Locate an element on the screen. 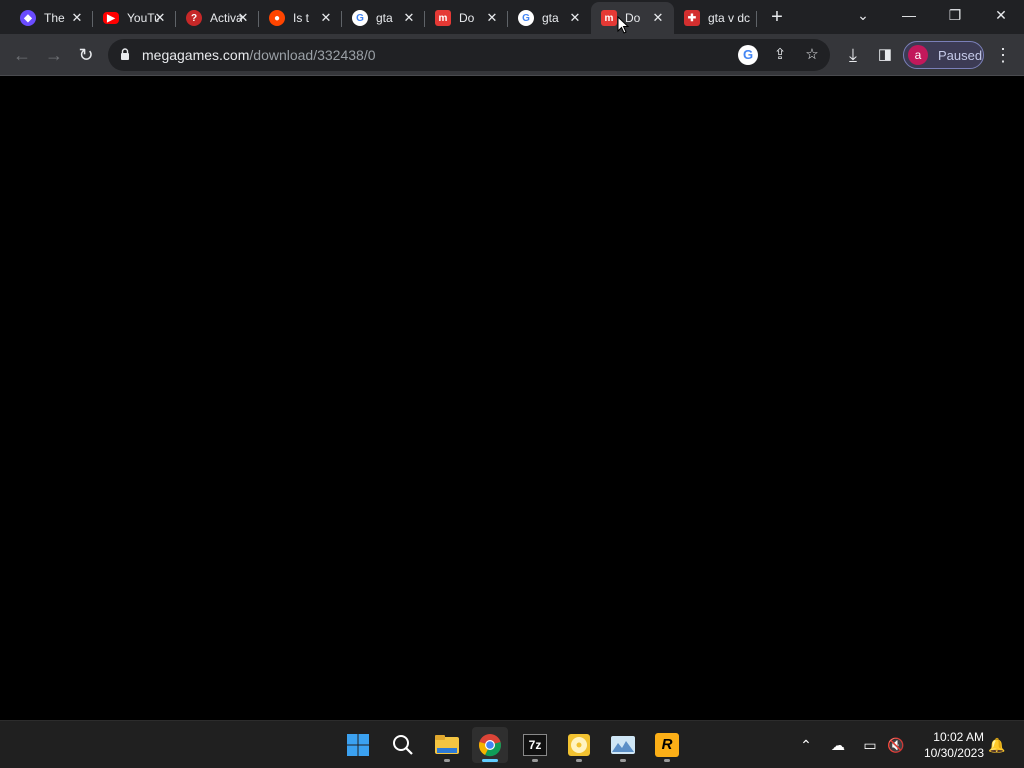  photo-app-icon is located at coordinates (623, 745).